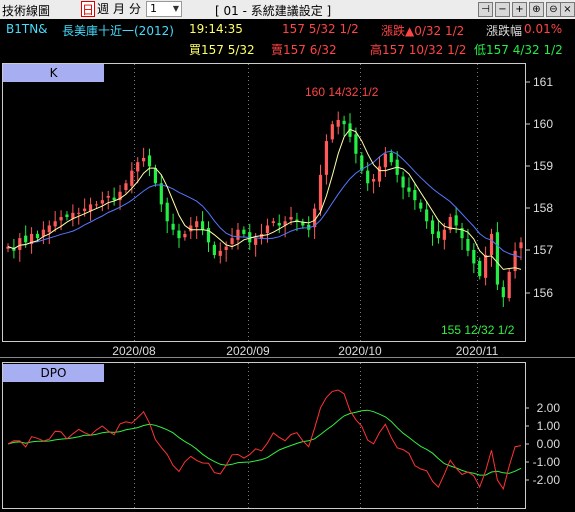  I want to click on low-annotation: 155 12/32 1/2, so click(478, 330).